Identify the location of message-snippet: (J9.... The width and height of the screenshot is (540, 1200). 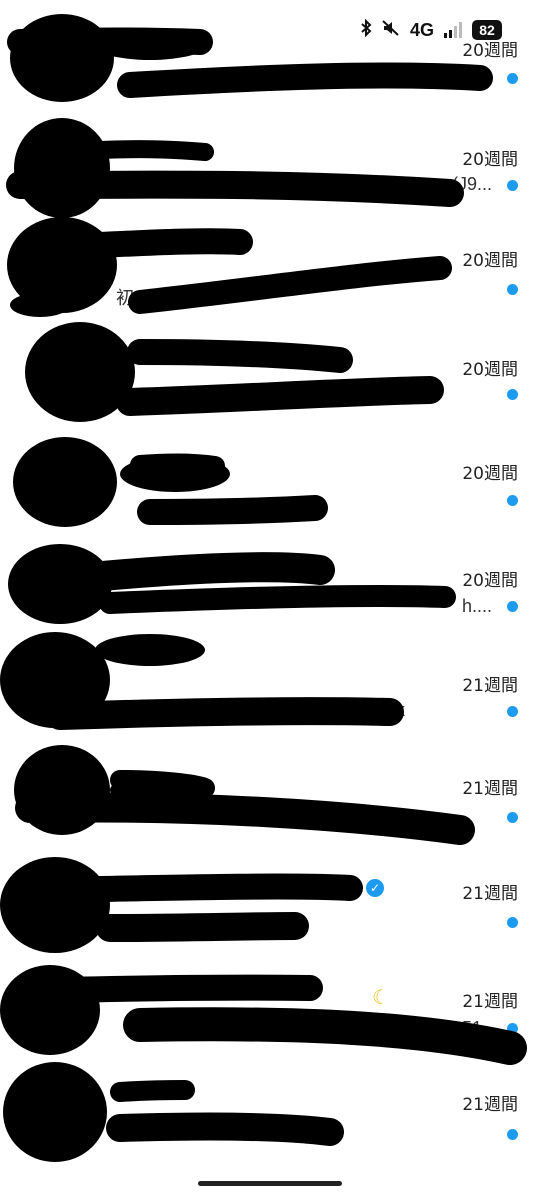
(471, 184).